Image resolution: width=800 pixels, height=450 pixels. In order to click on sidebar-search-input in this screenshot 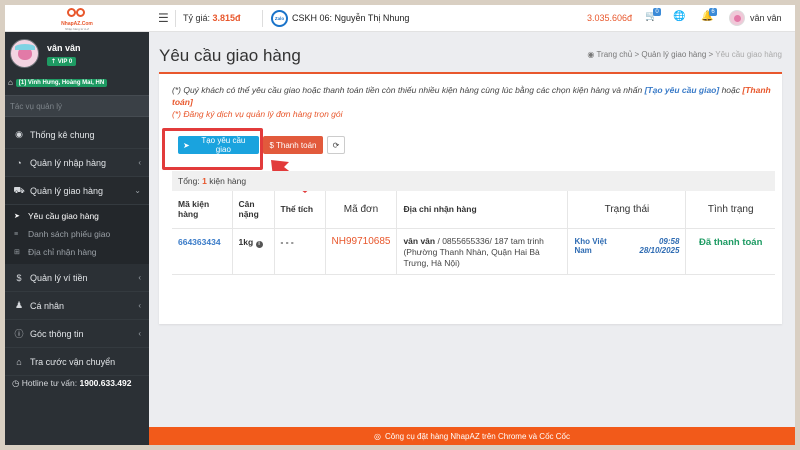, I will do `click(77, 106)`.